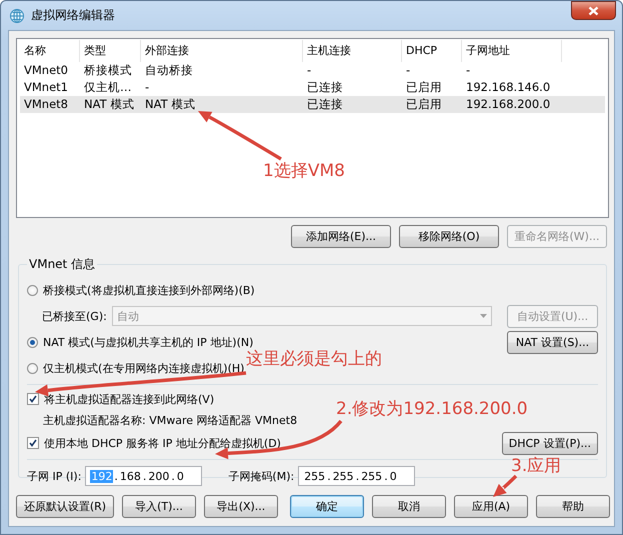 This screenshot has width=623, height=535. Describe the element at coordinates (129, 399) in the screenshot. I see `checkbox-label: 将主机虚拟适配器连接到此网络(V)` at that location.